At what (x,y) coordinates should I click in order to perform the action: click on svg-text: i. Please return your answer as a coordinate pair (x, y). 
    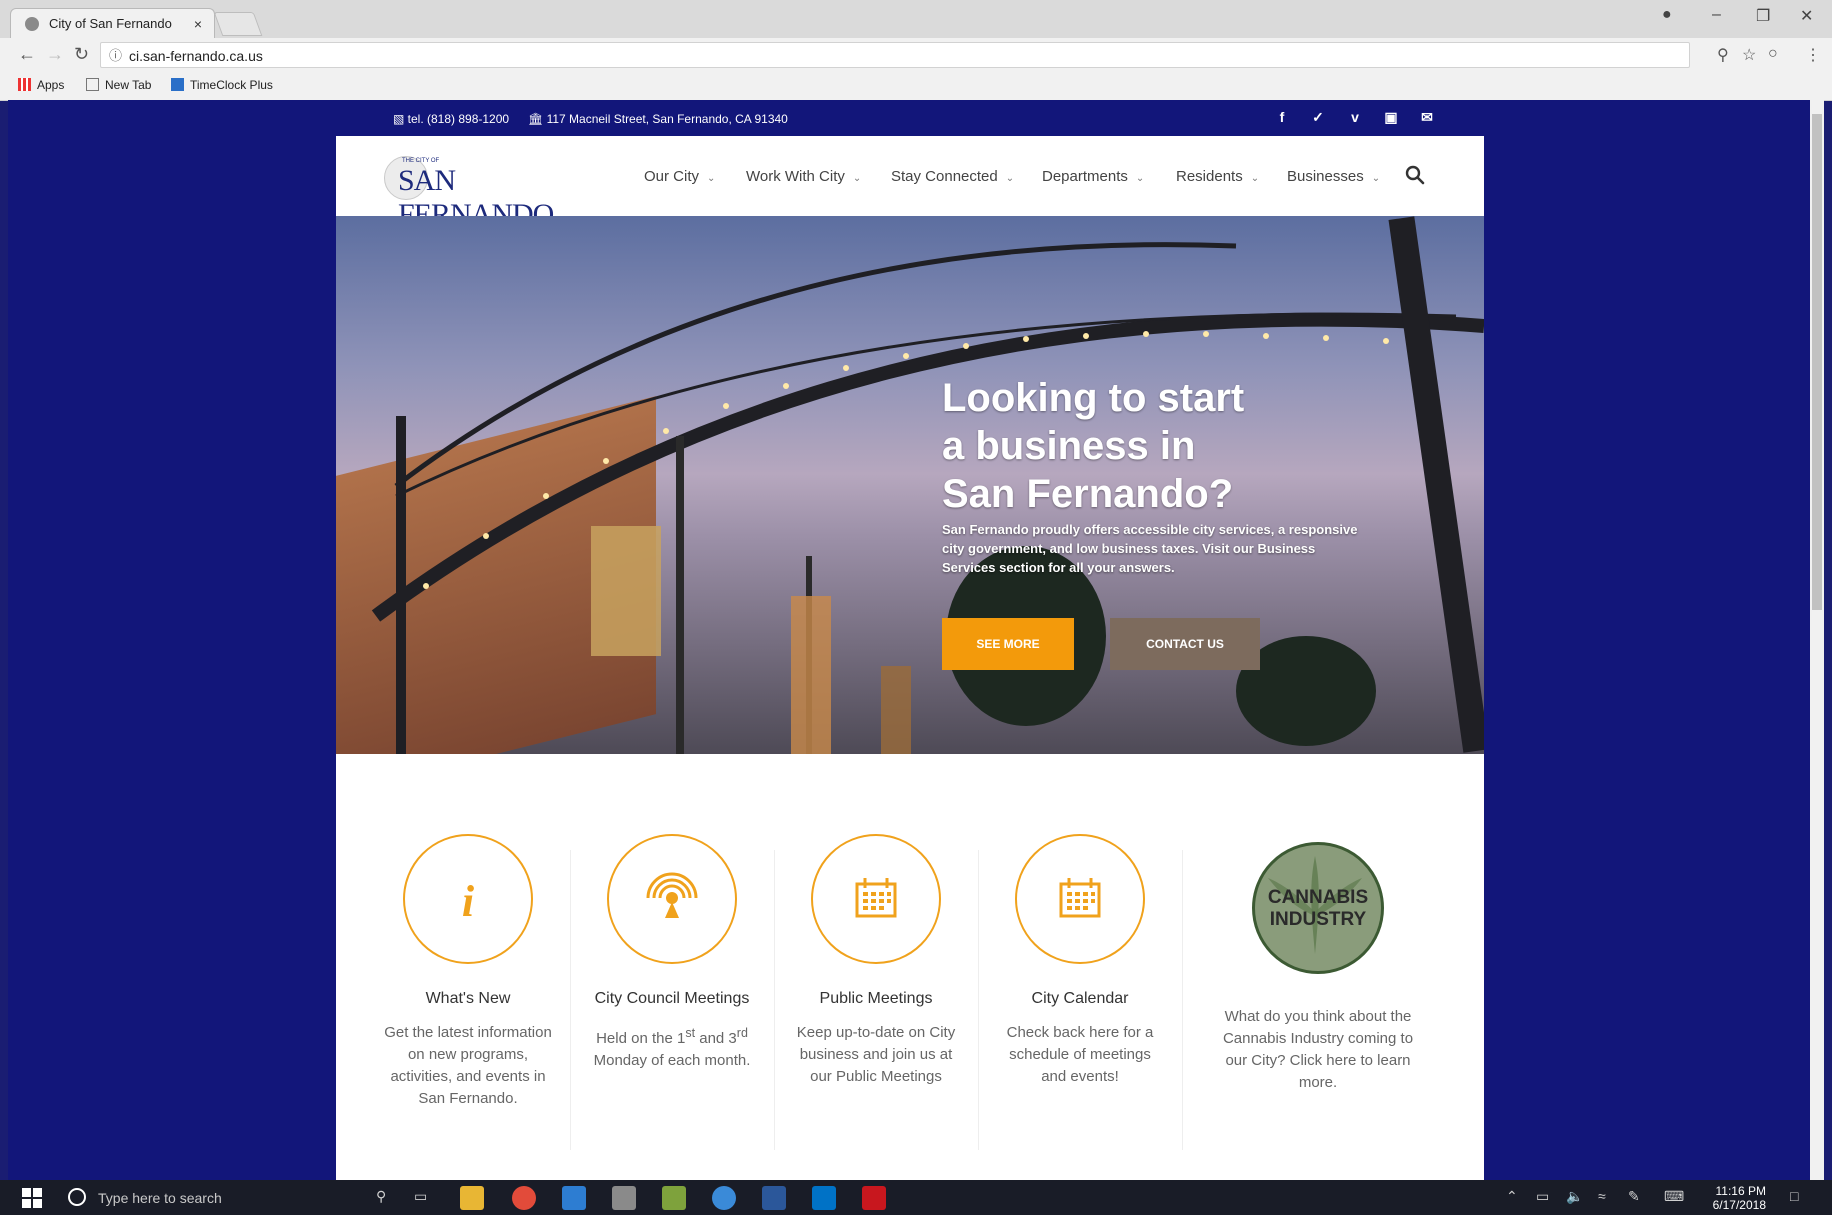
    Looking at the image, I should click on (468, 901).